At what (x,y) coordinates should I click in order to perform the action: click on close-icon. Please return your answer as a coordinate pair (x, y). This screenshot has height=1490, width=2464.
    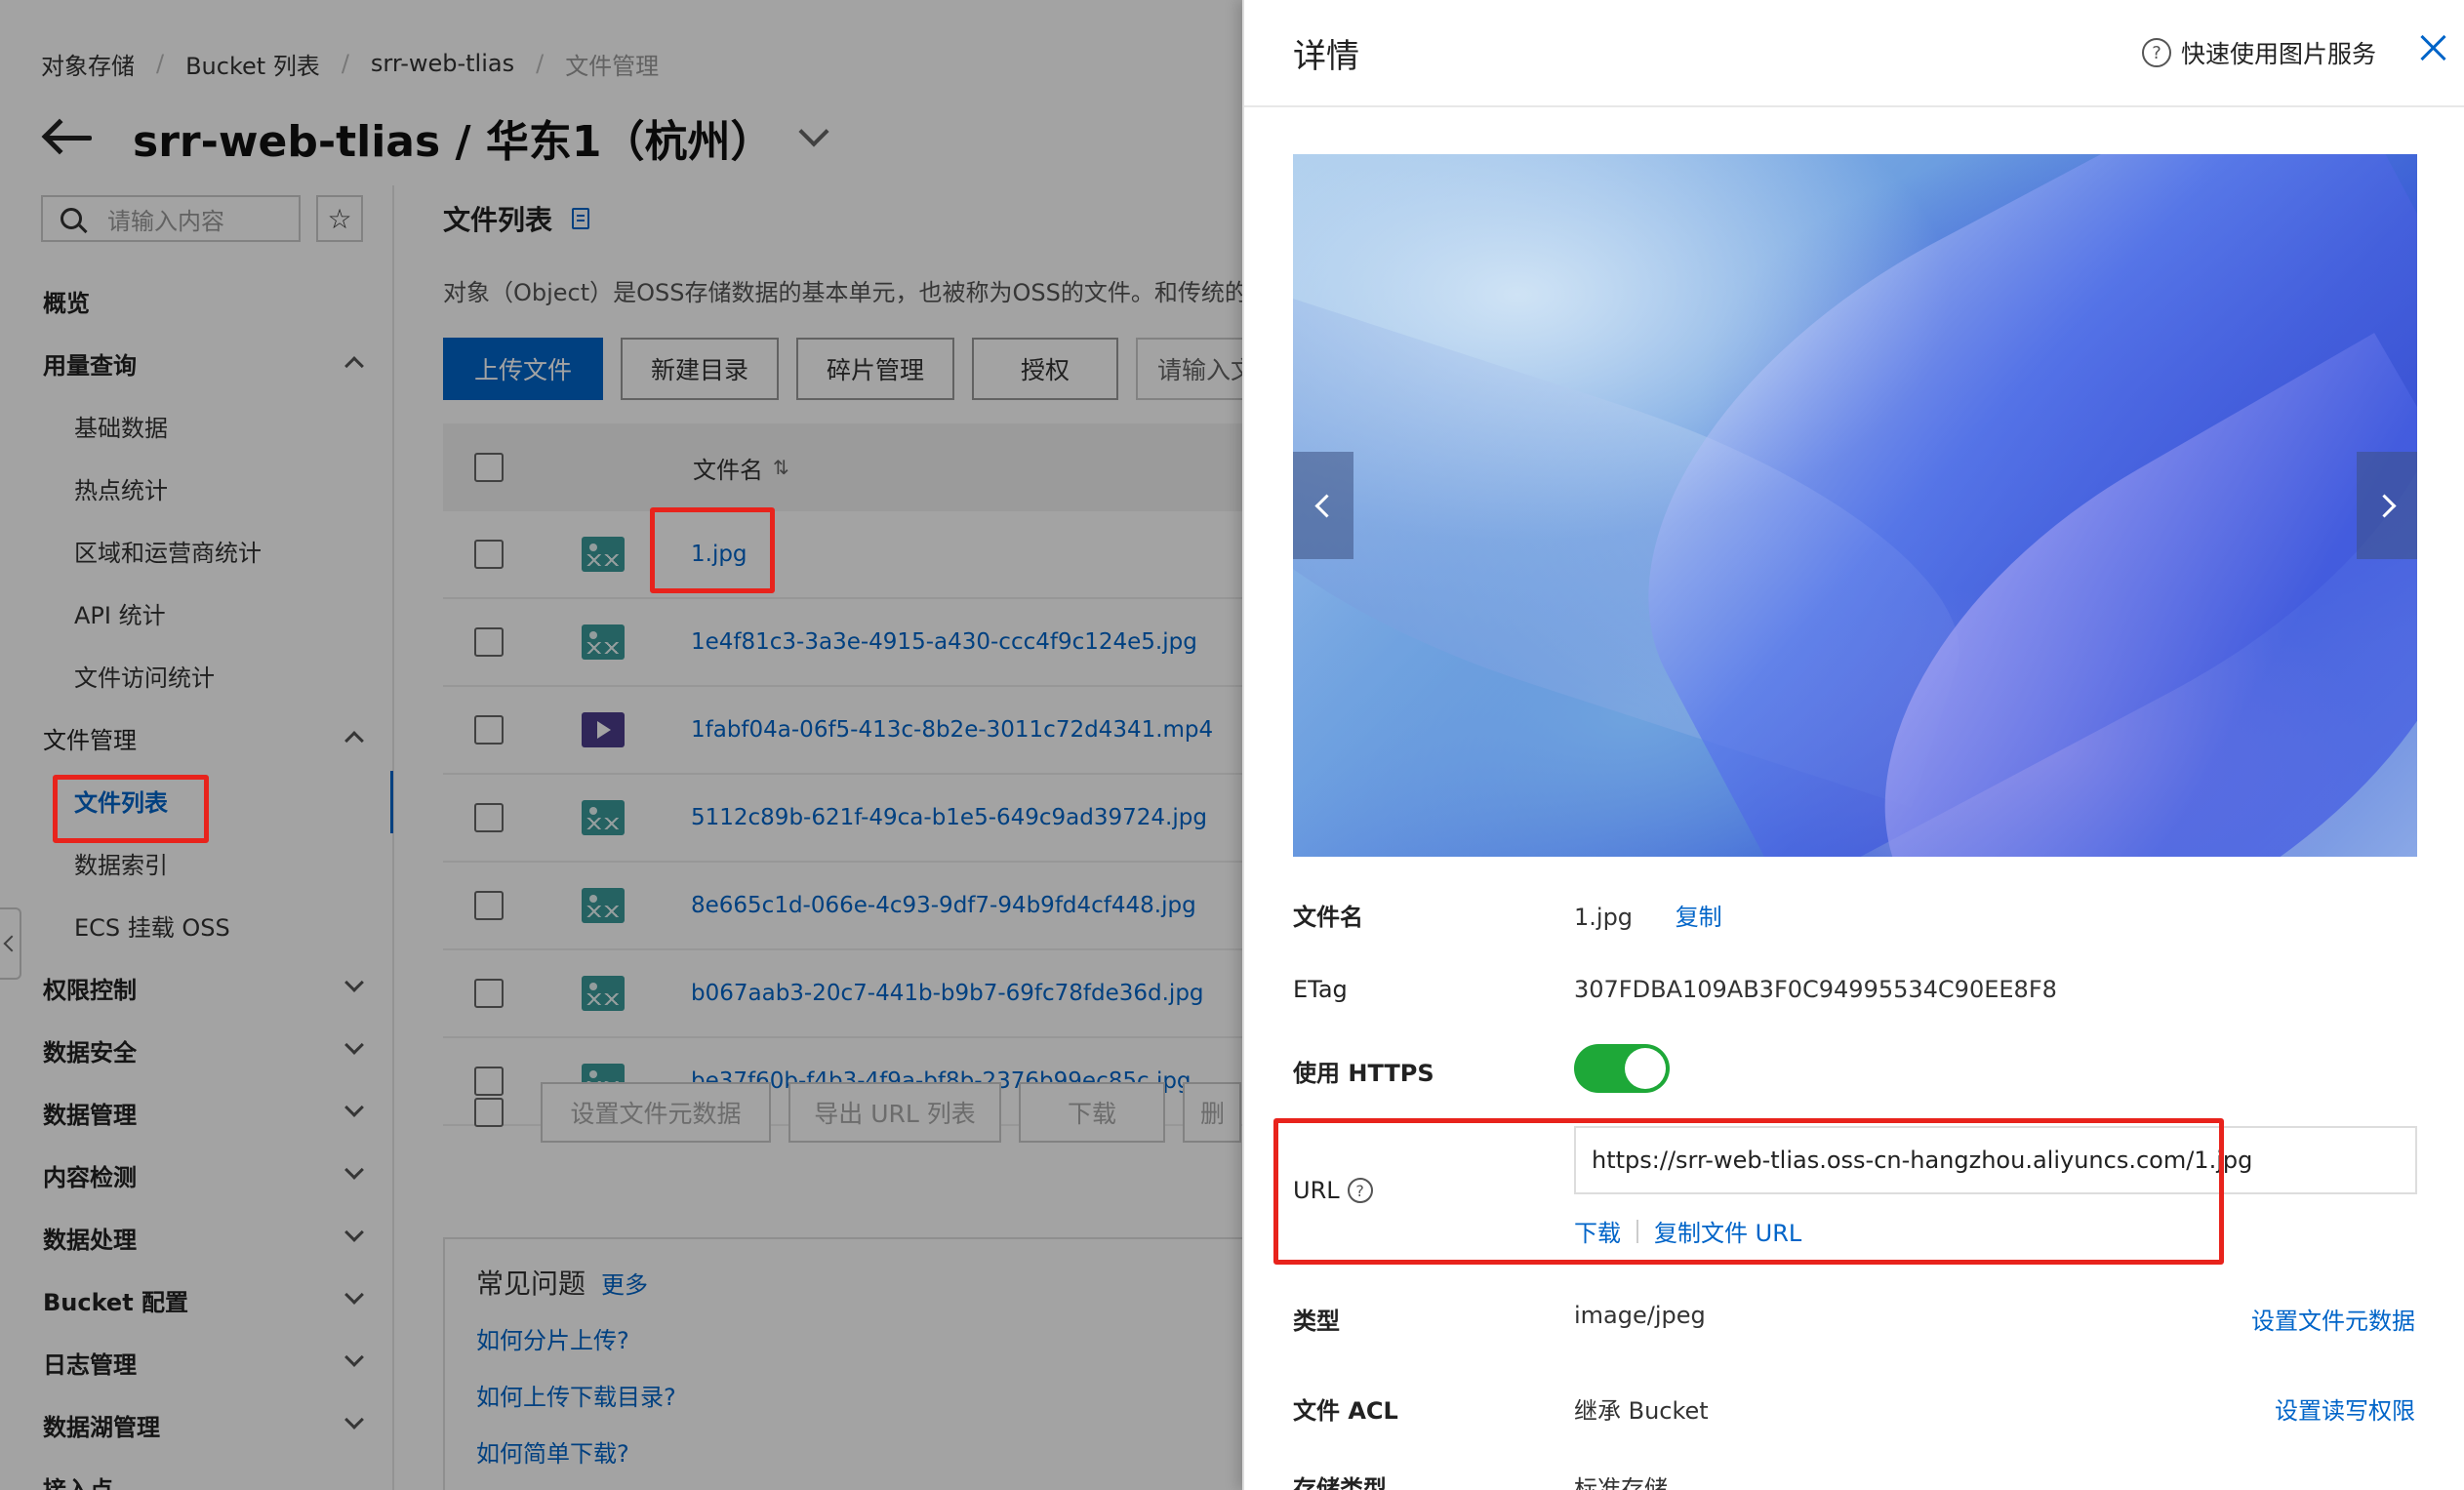
    Looking at the image, I should click on (2433, 48).